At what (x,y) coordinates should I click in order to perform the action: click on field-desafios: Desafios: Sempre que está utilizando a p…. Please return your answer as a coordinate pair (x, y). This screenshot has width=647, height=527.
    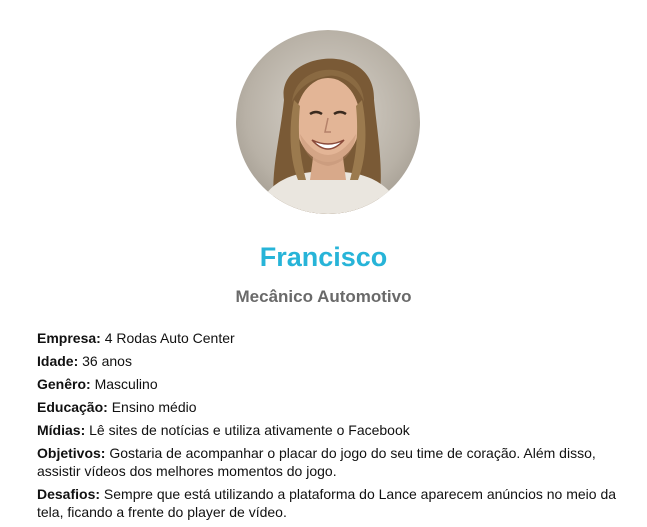
    Looking at the image, I should click on (332, 503).